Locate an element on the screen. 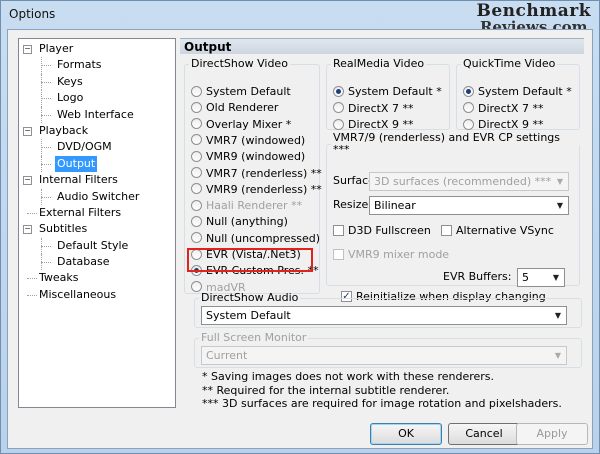 The width and height of the screenshot is (600, 454). tree-item: Web Interface is located at coordinates (97, 114).